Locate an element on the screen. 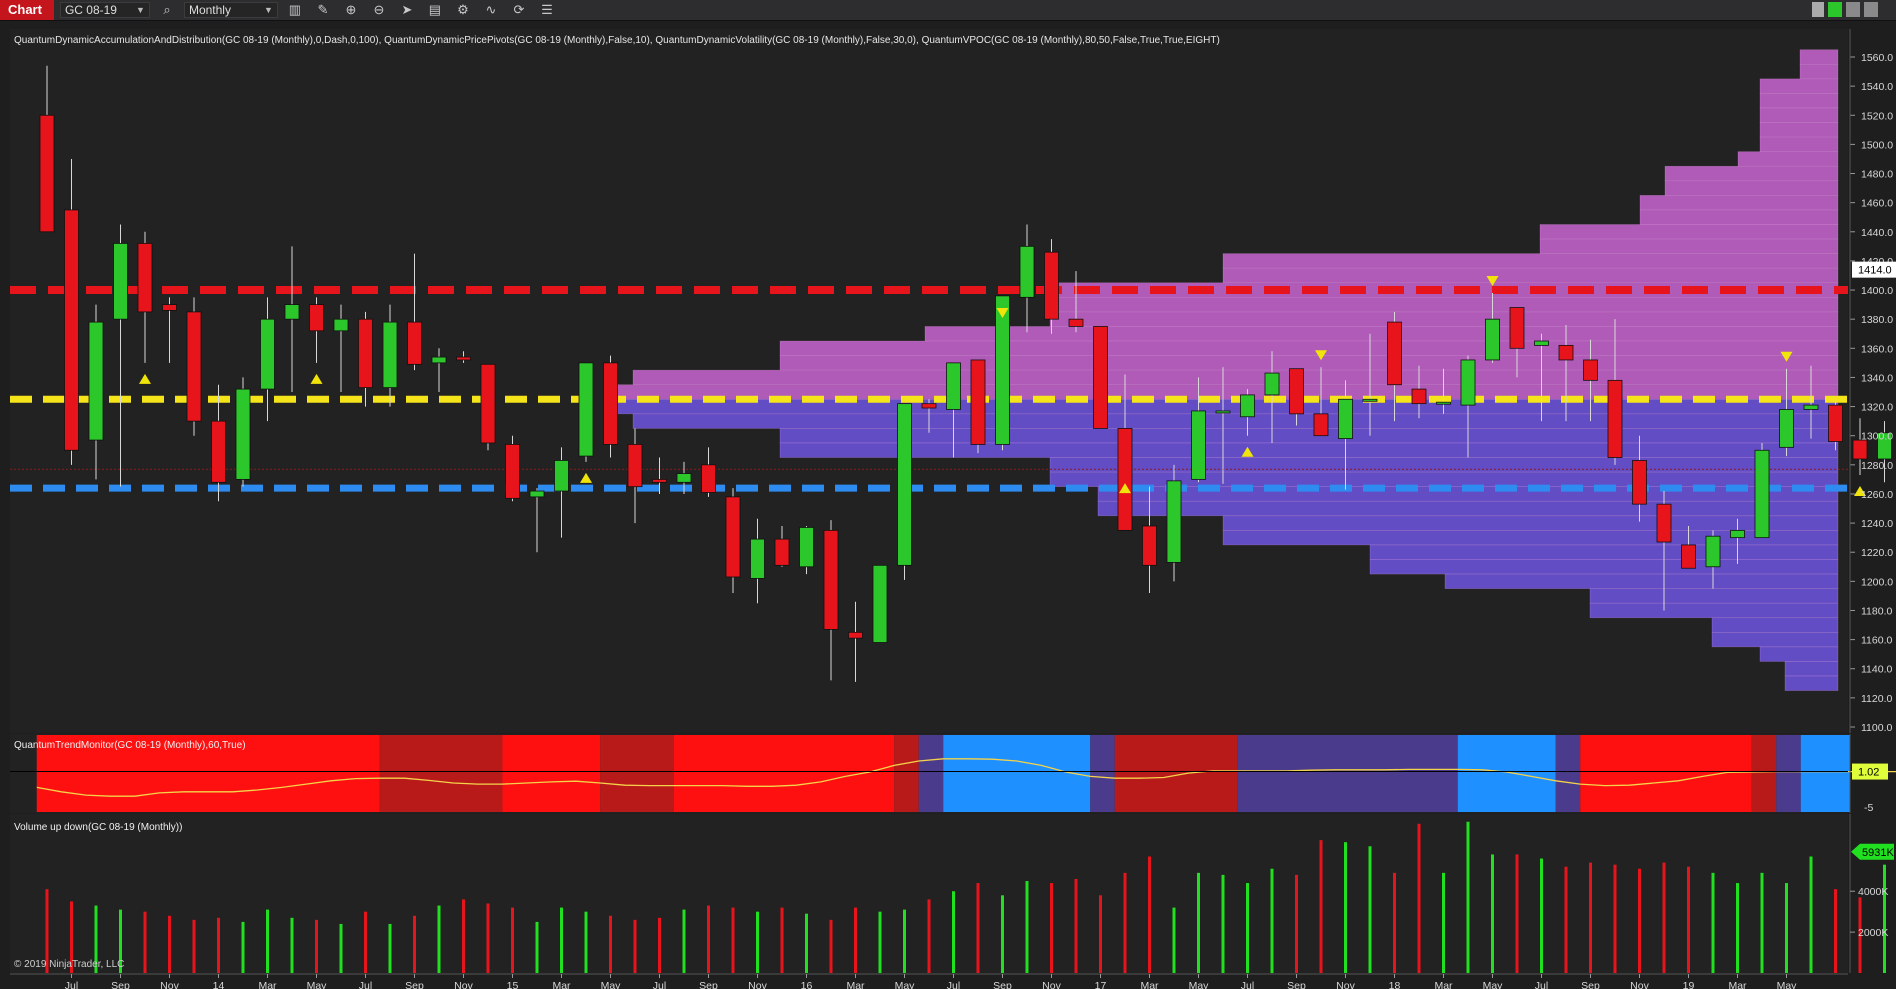 The image size is (1896, 989). instrument-selector: GC 08-19 ▼ is located at coordinates (104, 10).